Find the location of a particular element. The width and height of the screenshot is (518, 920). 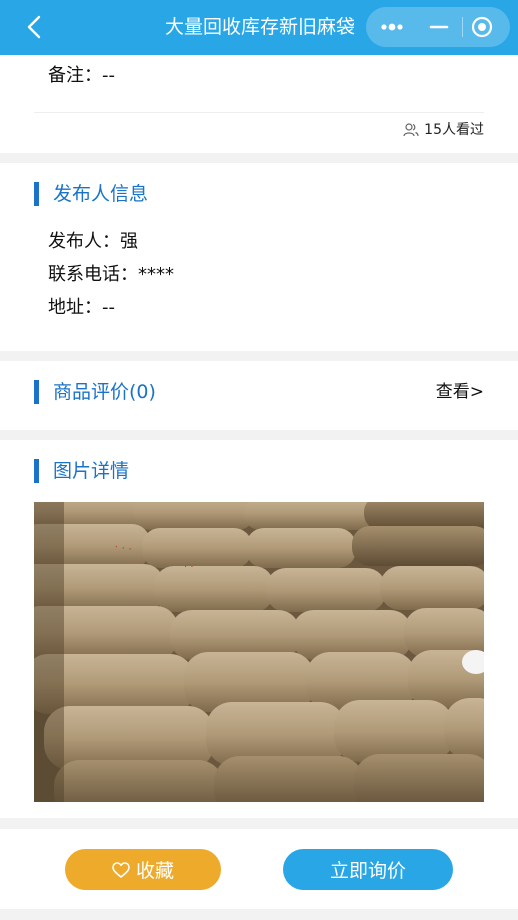

back-button is located at coordinates (36, 27).